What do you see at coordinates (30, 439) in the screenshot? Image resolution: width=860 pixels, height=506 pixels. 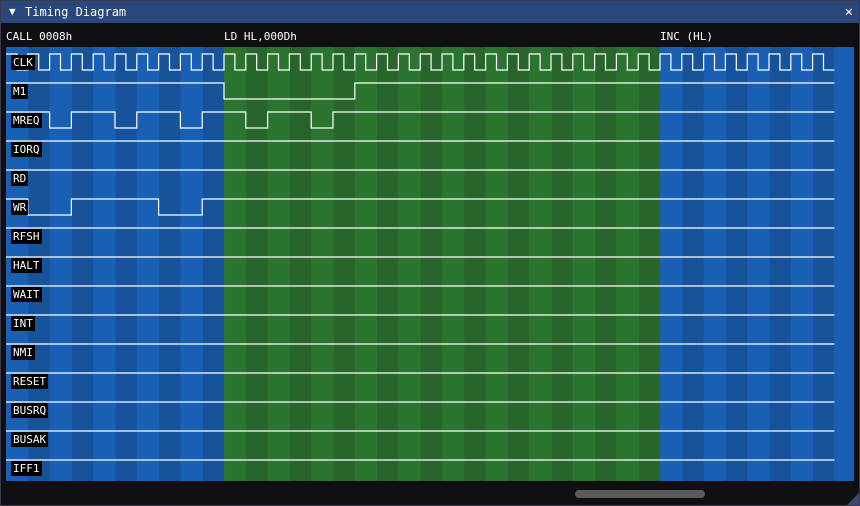 I see `signal-label-busak: BUSAK` at bounding box center [30, 439].